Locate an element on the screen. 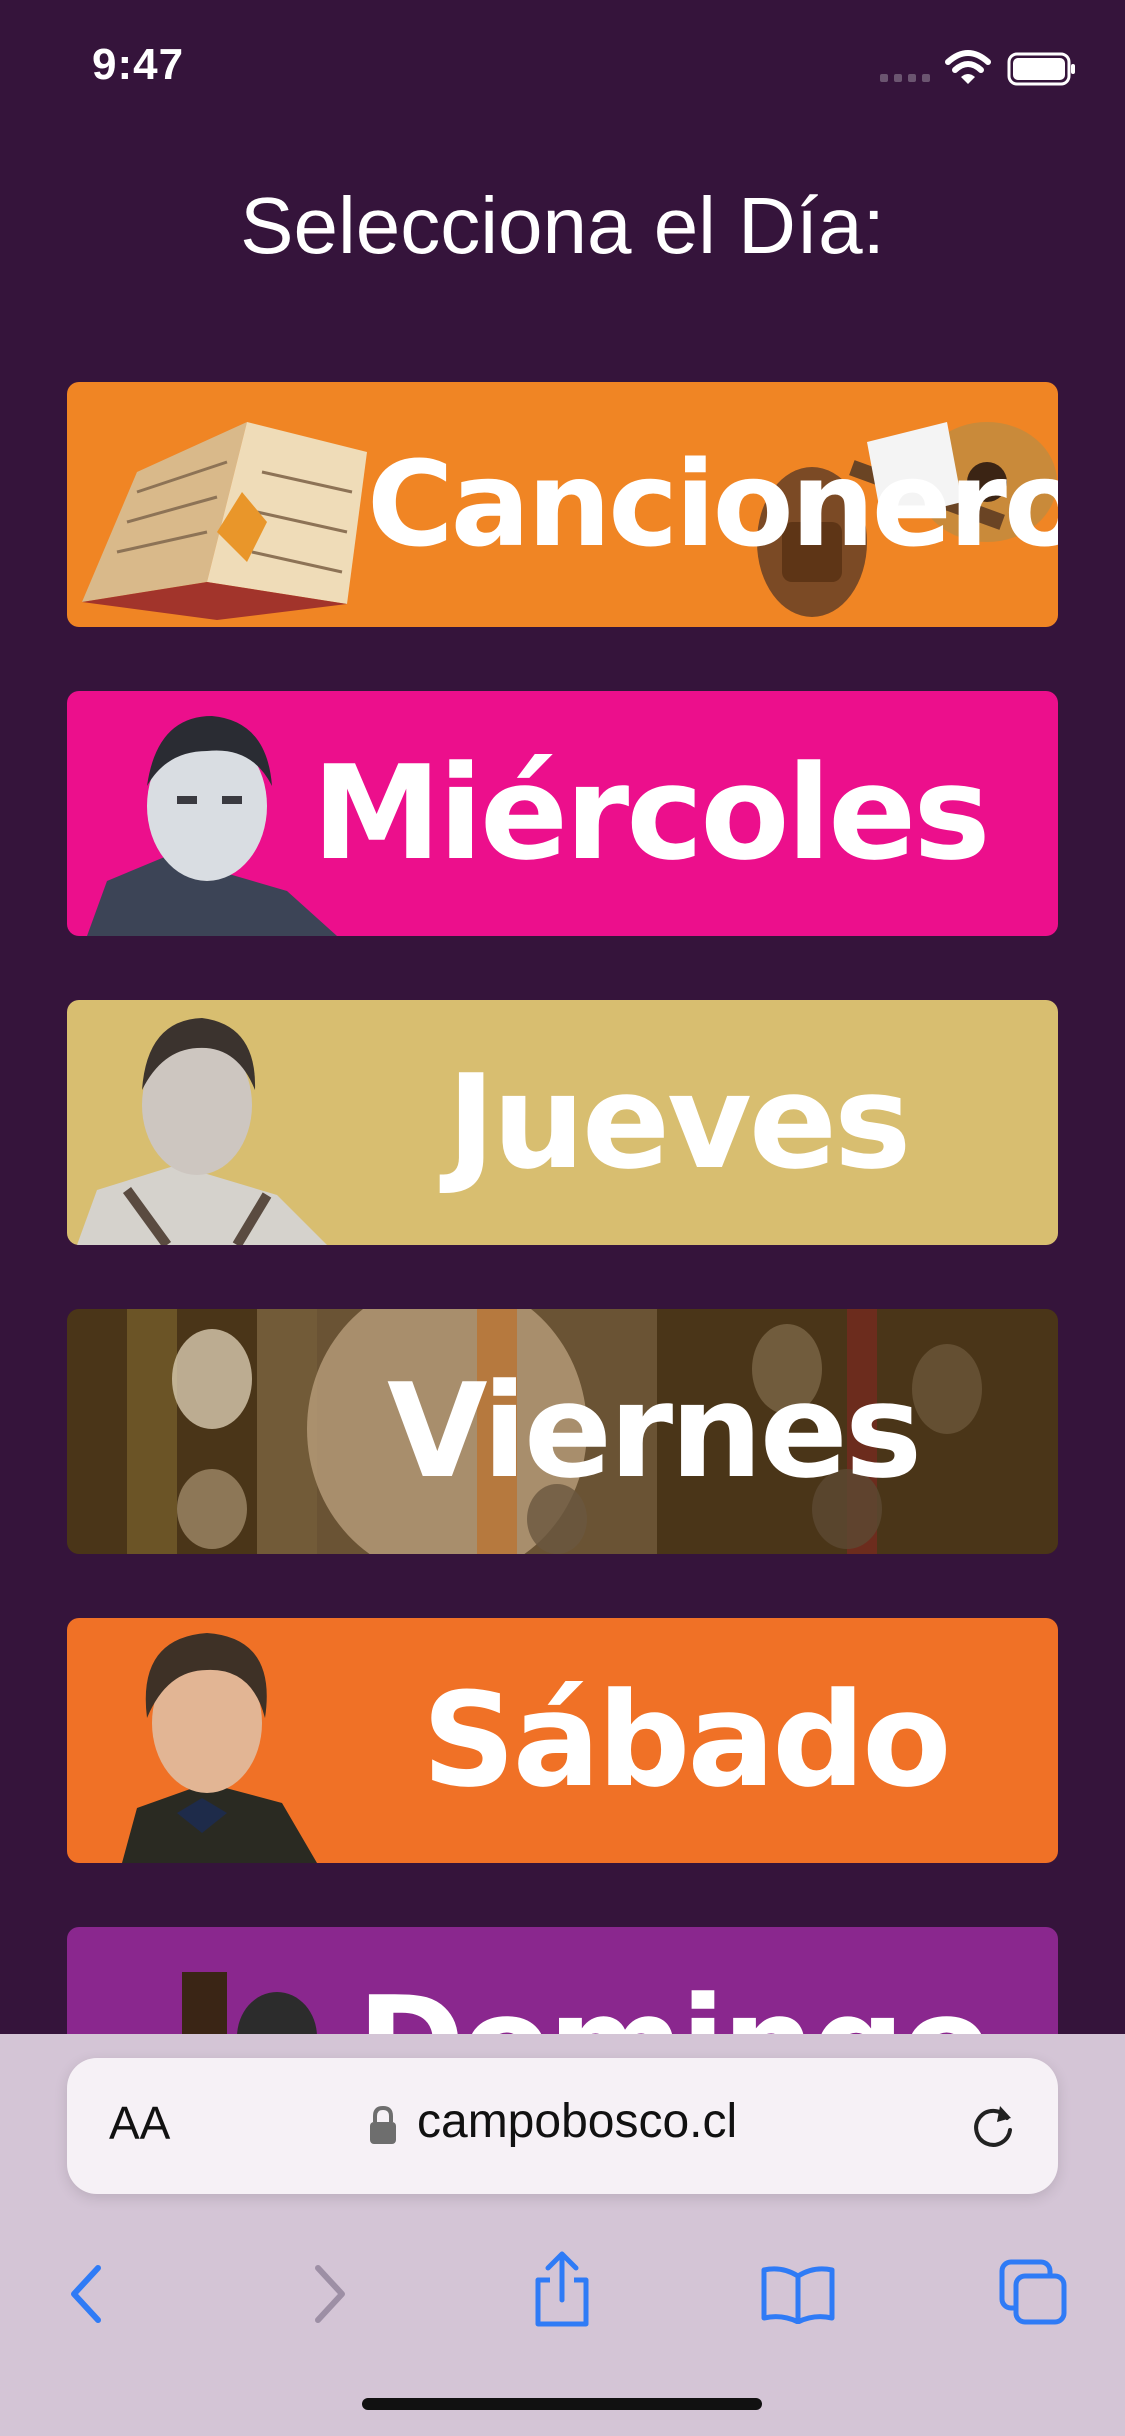 The width and height of the screenshot is (1125, 2436). status-bar: 9:47 is located at coordinates (562, 70).